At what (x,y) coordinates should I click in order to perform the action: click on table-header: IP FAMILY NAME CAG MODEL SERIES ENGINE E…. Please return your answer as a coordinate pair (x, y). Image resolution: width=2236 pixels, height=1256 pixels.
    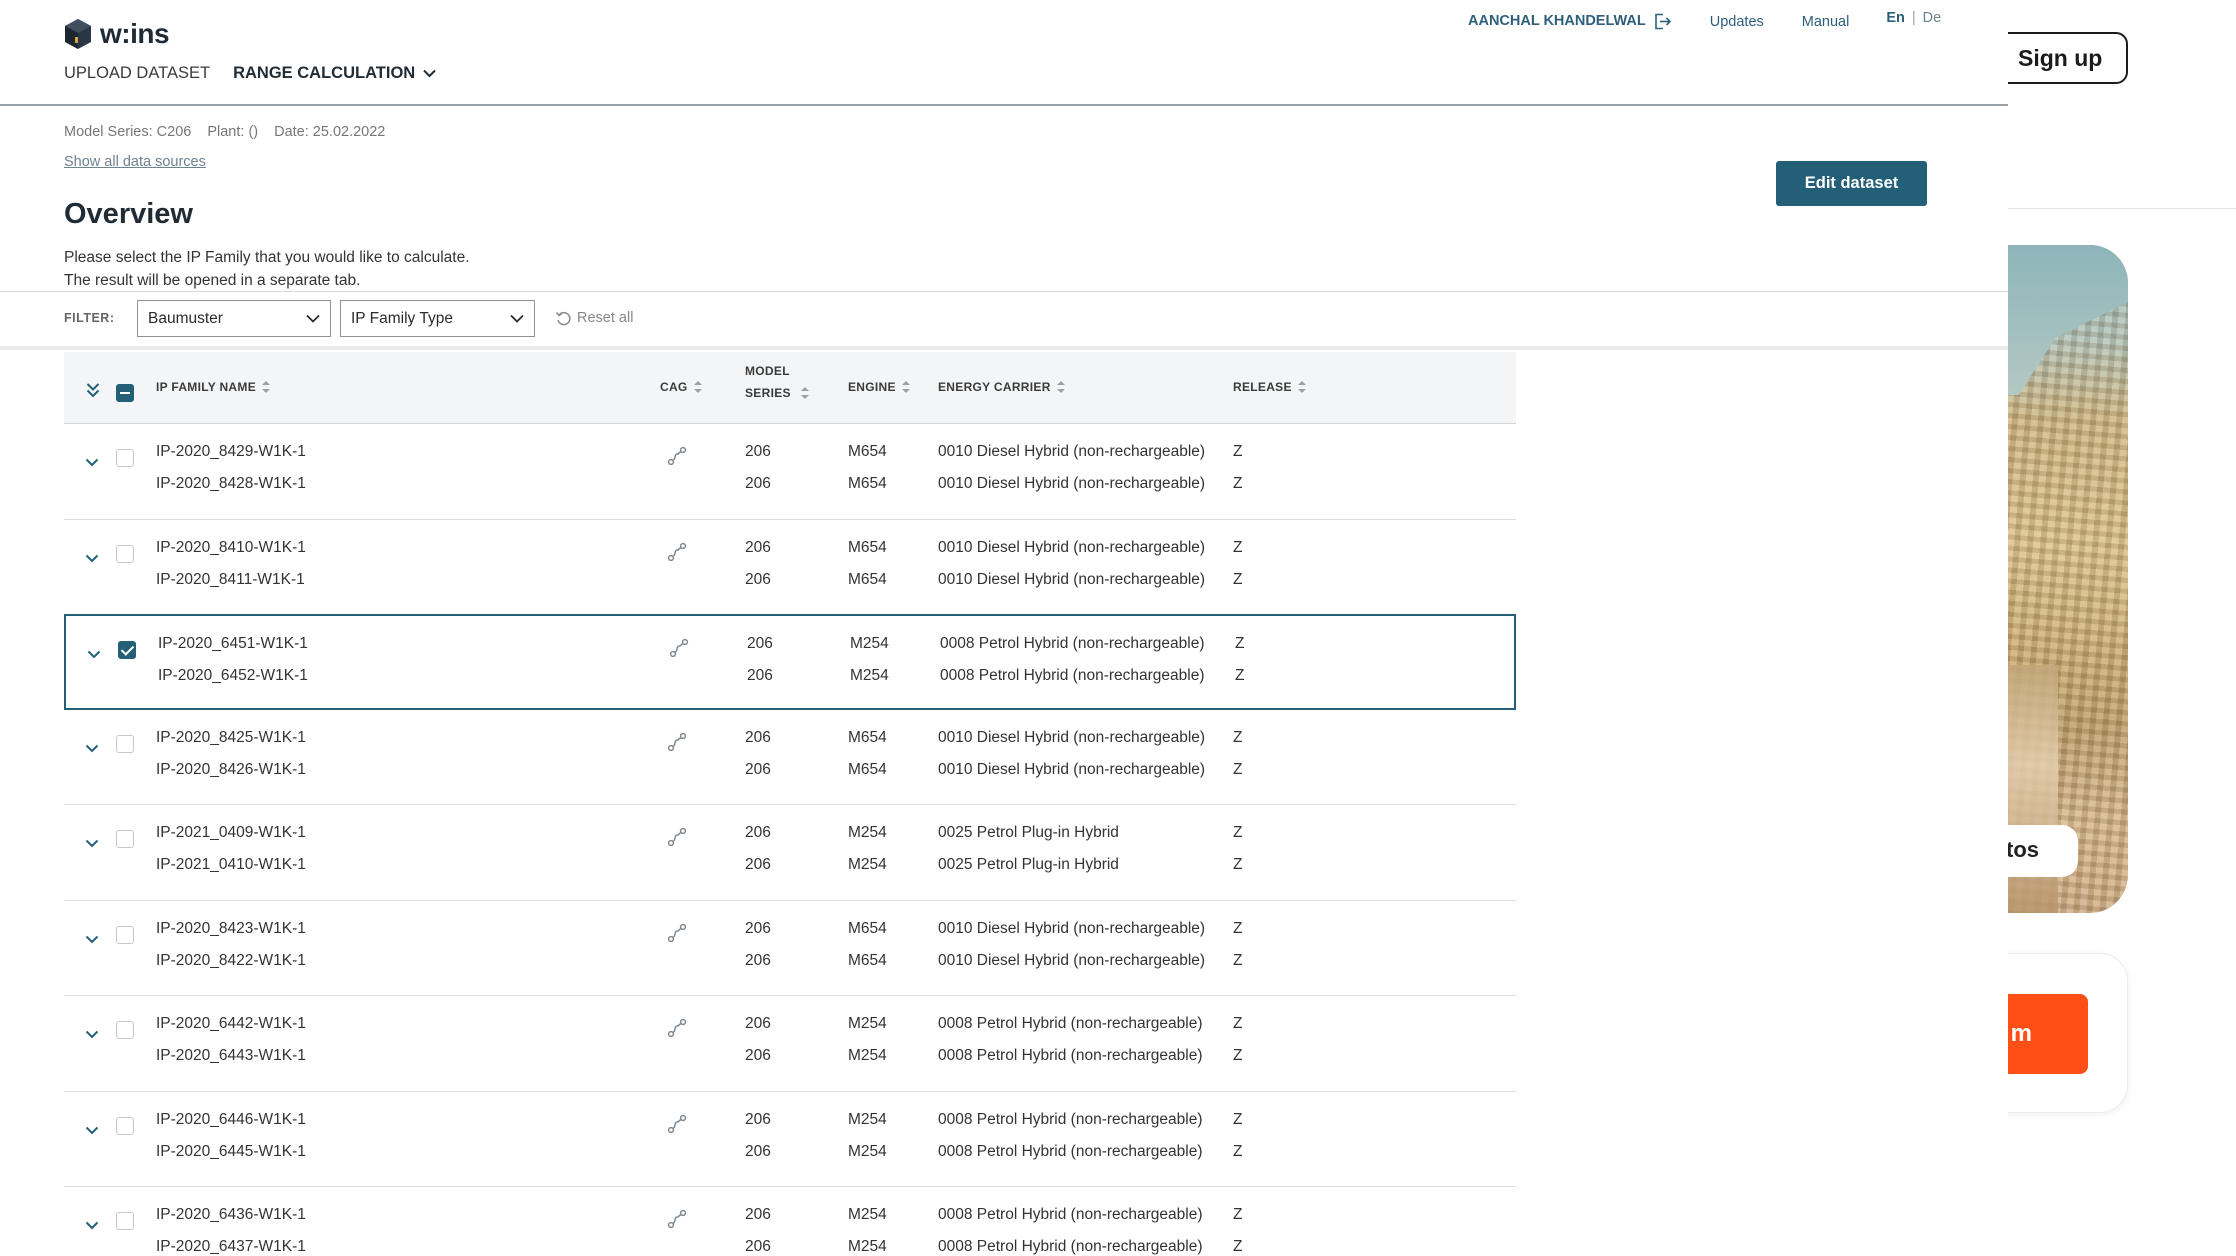
    Looking at the image, I should click on (790, 388).